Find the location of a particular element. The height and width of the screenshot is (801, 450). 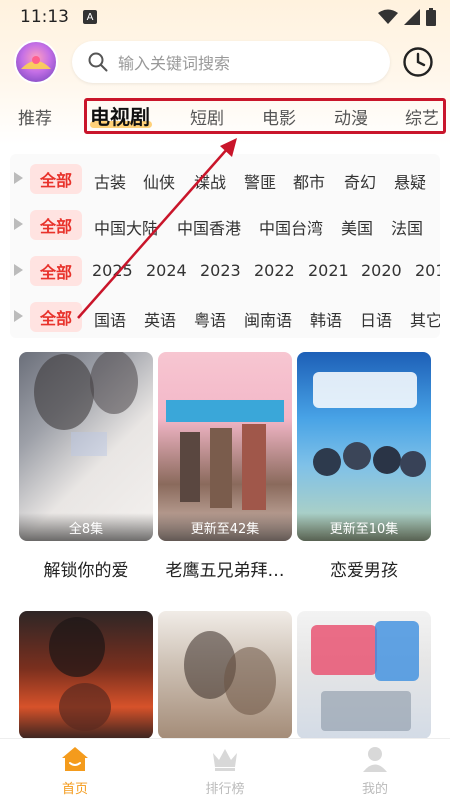

filter-option: 谍战 is located at coordinates (210, 181).